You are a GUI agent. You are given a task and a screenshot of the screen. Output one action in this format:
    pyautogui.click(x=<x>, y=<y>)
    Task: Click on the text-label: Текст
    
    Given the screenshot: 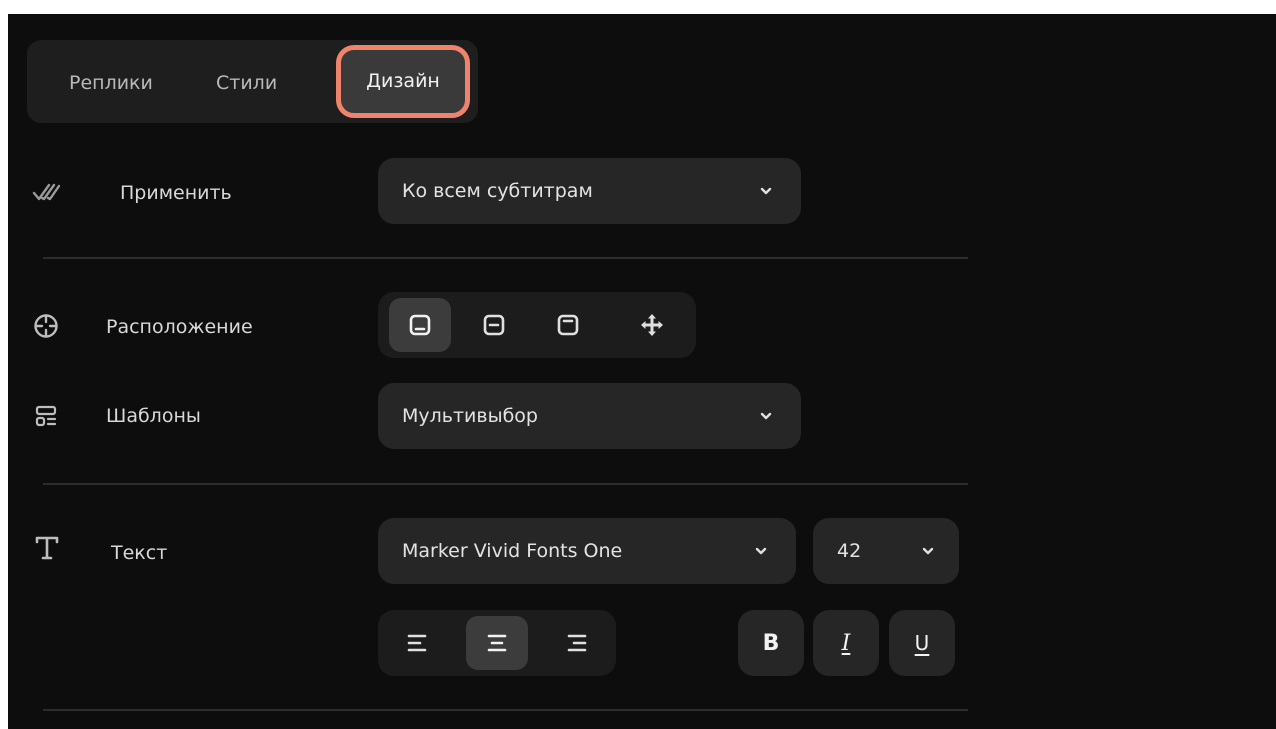 What is the action you would take?
    pyautogui.click(x=139, y=553)
    